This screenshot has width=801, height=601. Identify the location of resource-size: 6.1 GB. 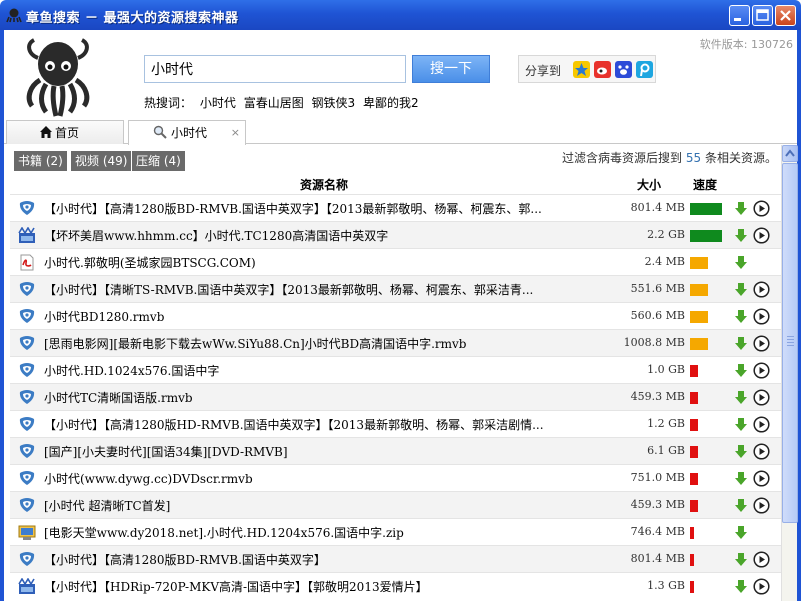
(666, 450).